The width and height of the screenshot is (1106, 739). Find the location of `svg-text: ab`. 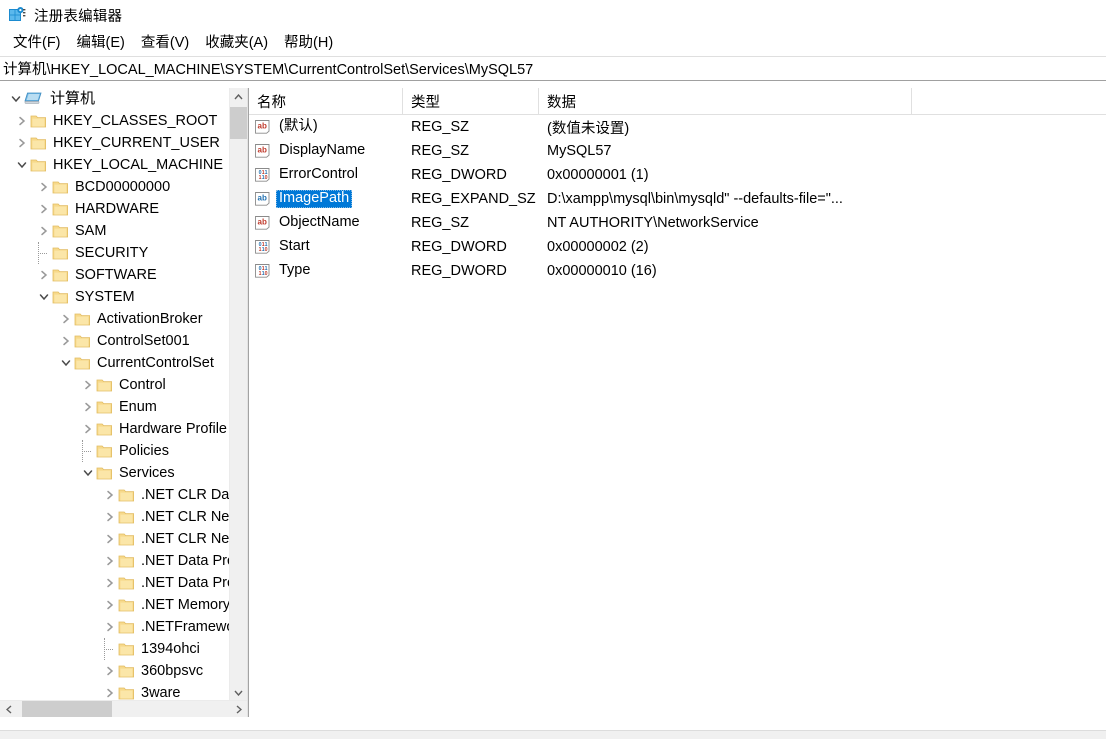

svg-text: ab is located at coordinates (262, 126).